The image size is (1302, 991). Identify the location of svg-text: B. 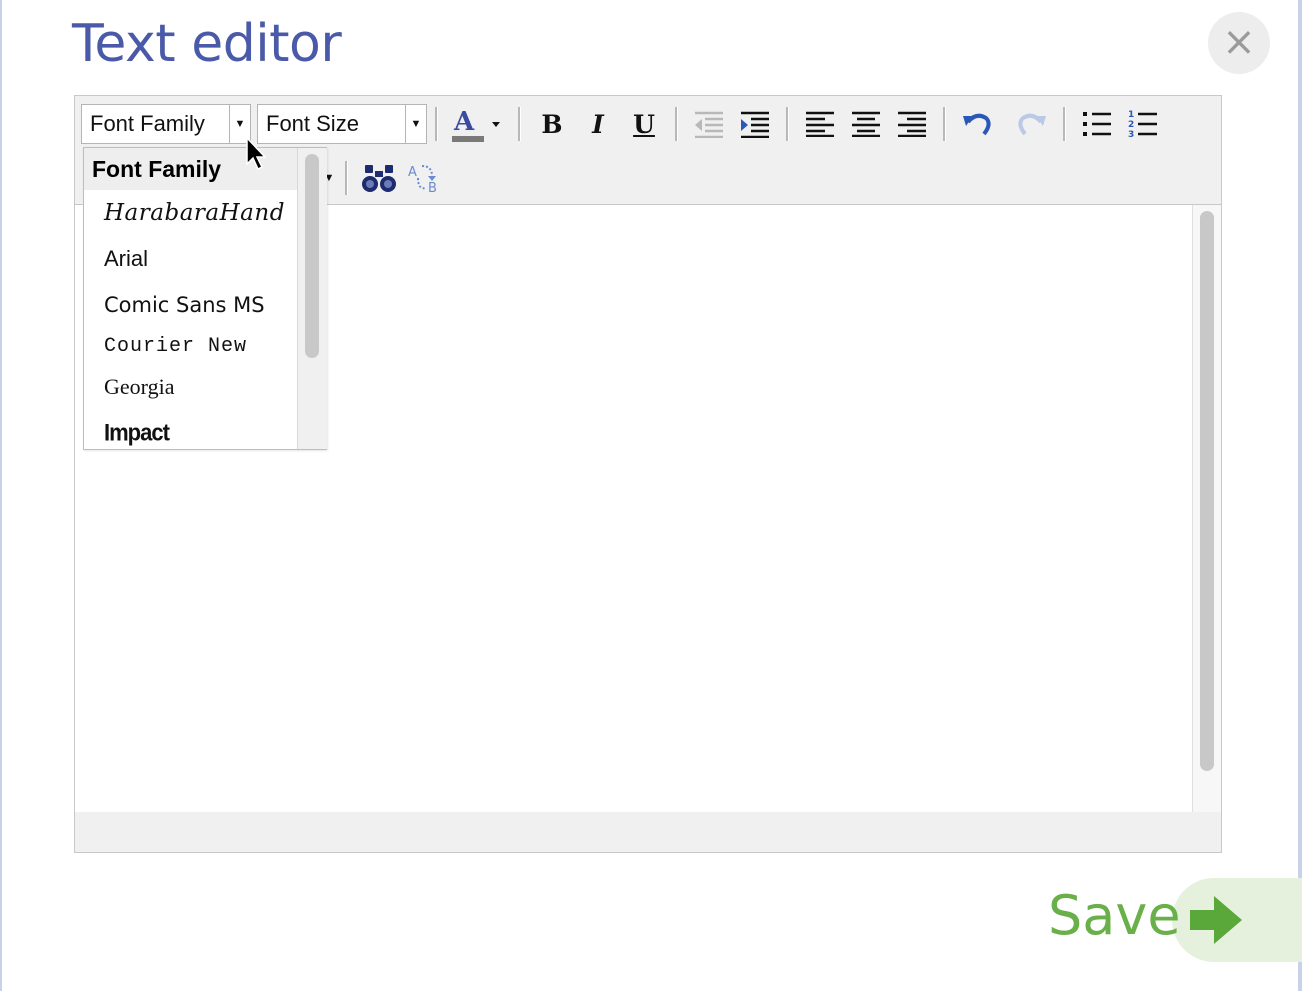
(432, 187).